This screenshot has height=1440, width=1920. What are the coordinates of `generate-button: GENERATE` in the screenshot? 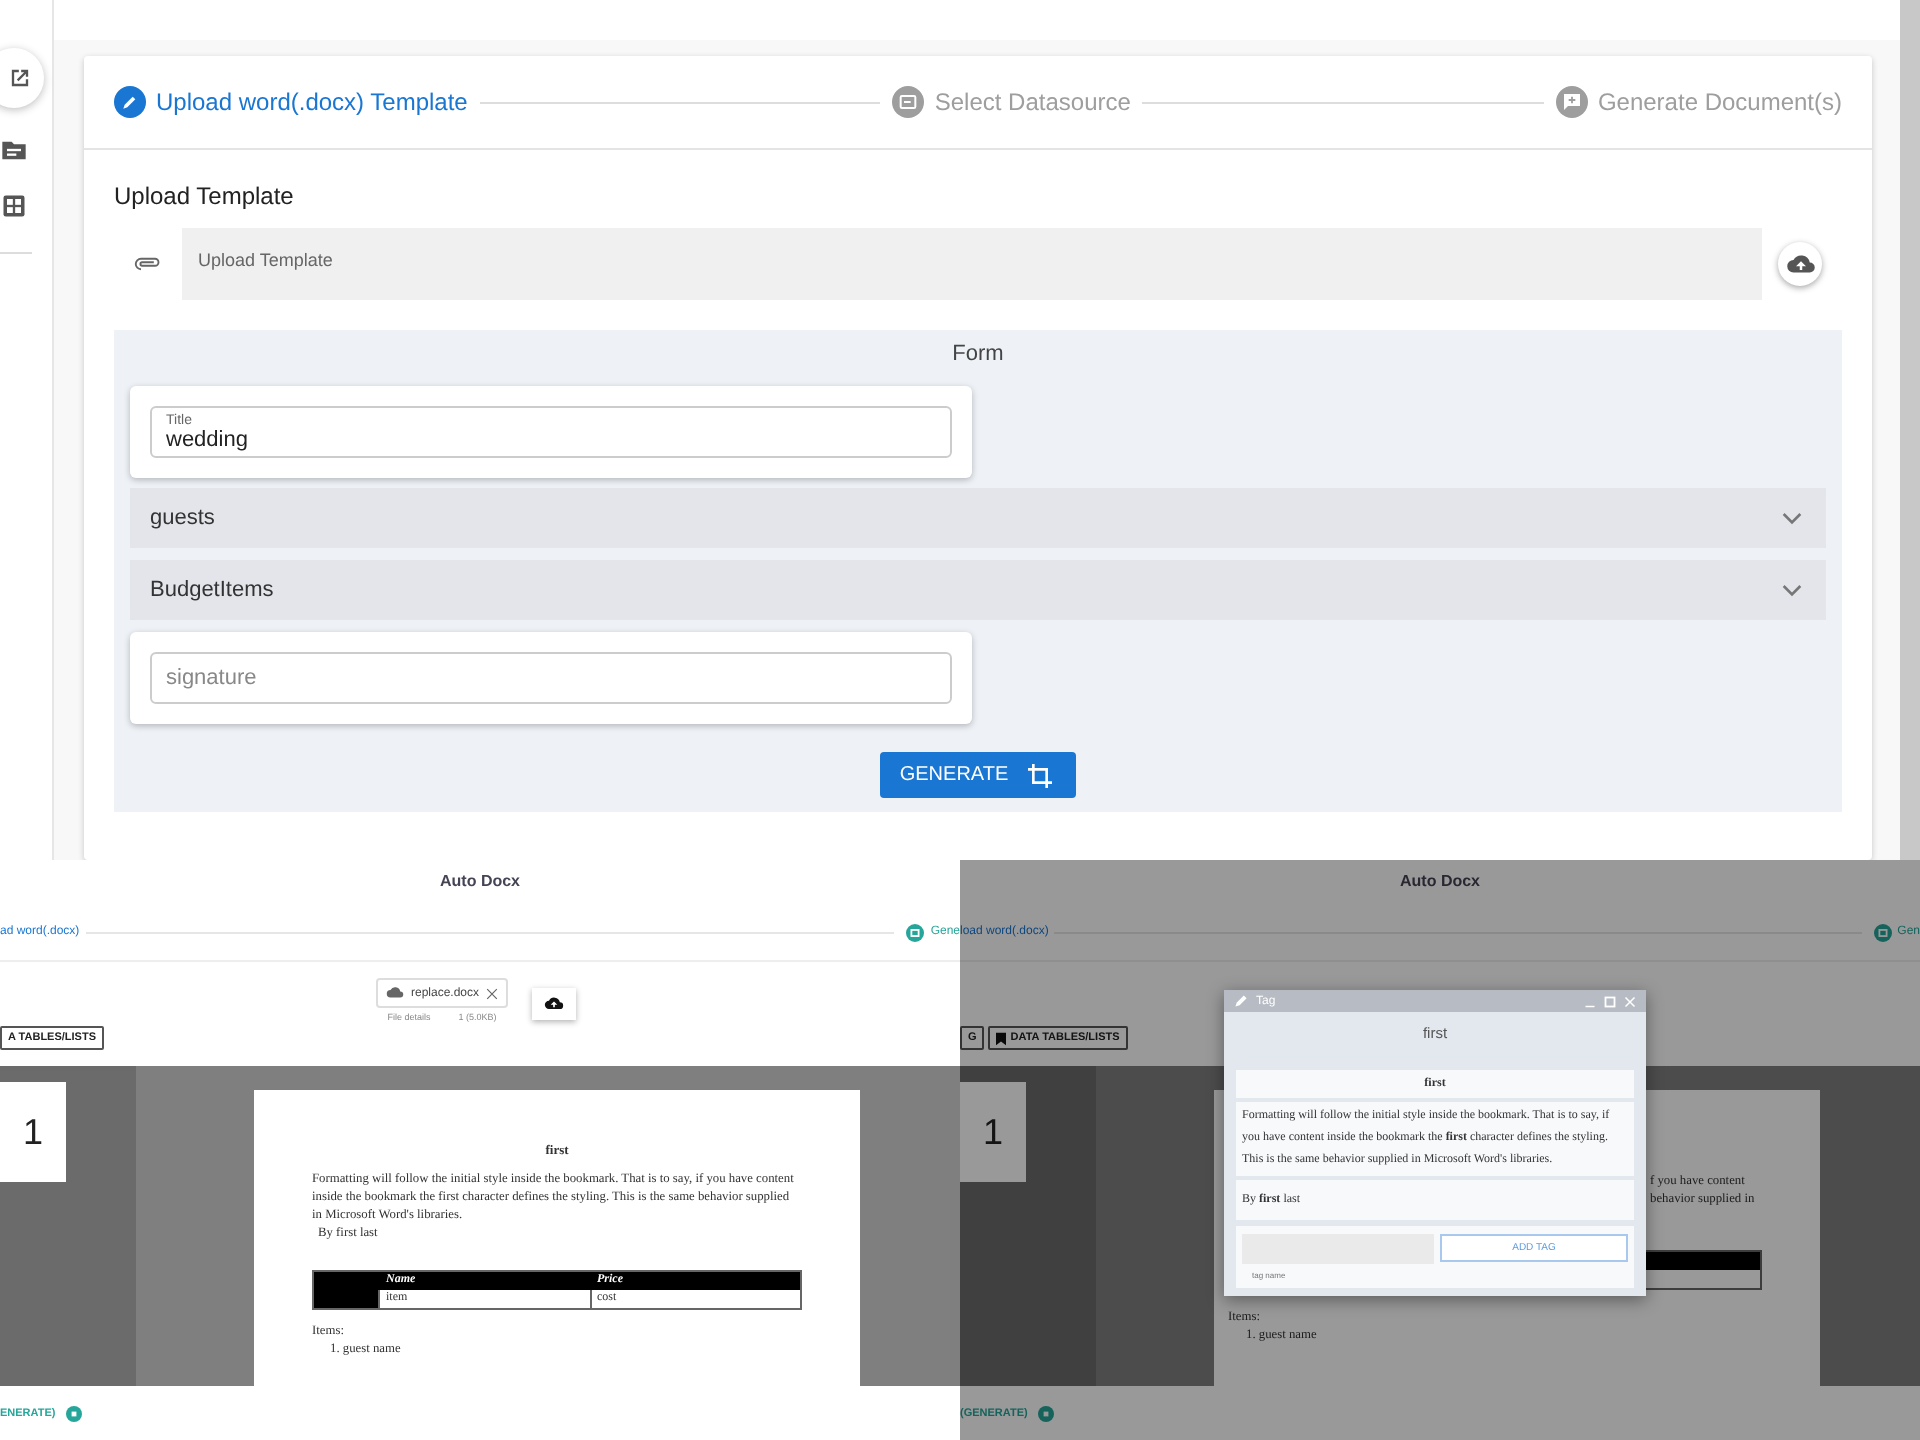 It's located at (978, 775).